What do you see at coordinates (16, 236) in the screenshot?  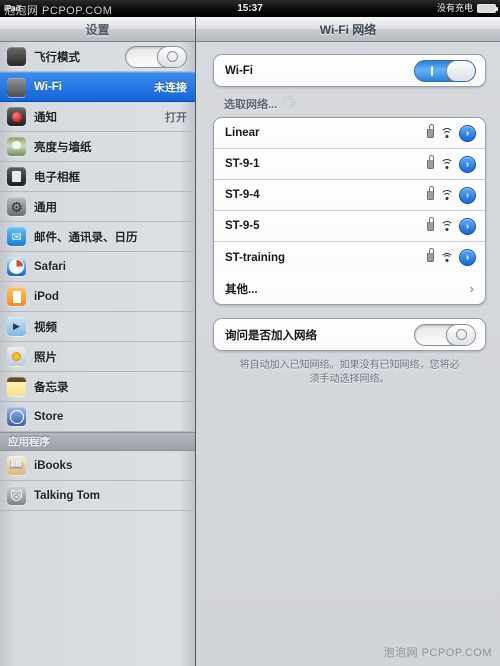 I see `mail-icon` at bounding box center [16, 236].